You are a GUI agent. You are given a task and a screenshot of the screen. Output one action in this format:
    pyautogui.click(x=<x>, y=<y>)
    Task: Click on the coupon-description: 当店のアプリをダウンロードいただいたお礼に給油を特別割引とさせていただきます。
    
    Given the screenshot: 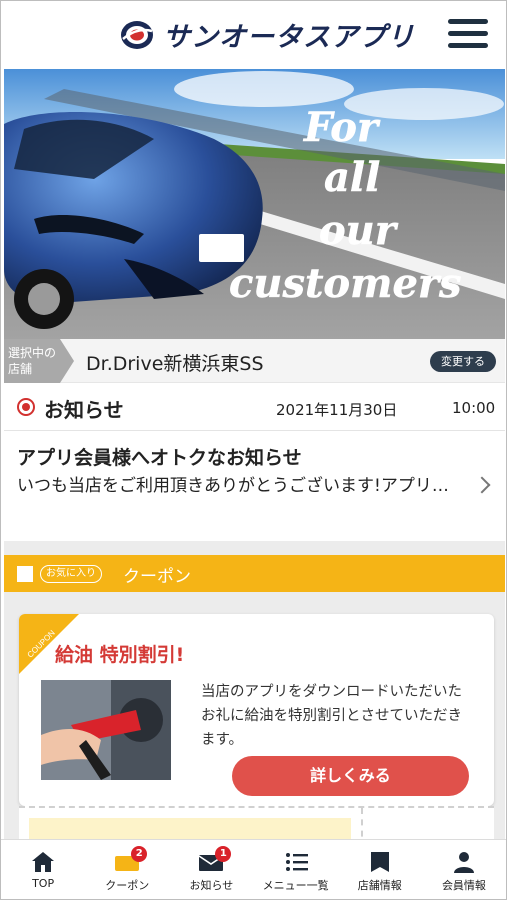 What is the action you would take?
    pyautogui.click(x=331, y=716)
    